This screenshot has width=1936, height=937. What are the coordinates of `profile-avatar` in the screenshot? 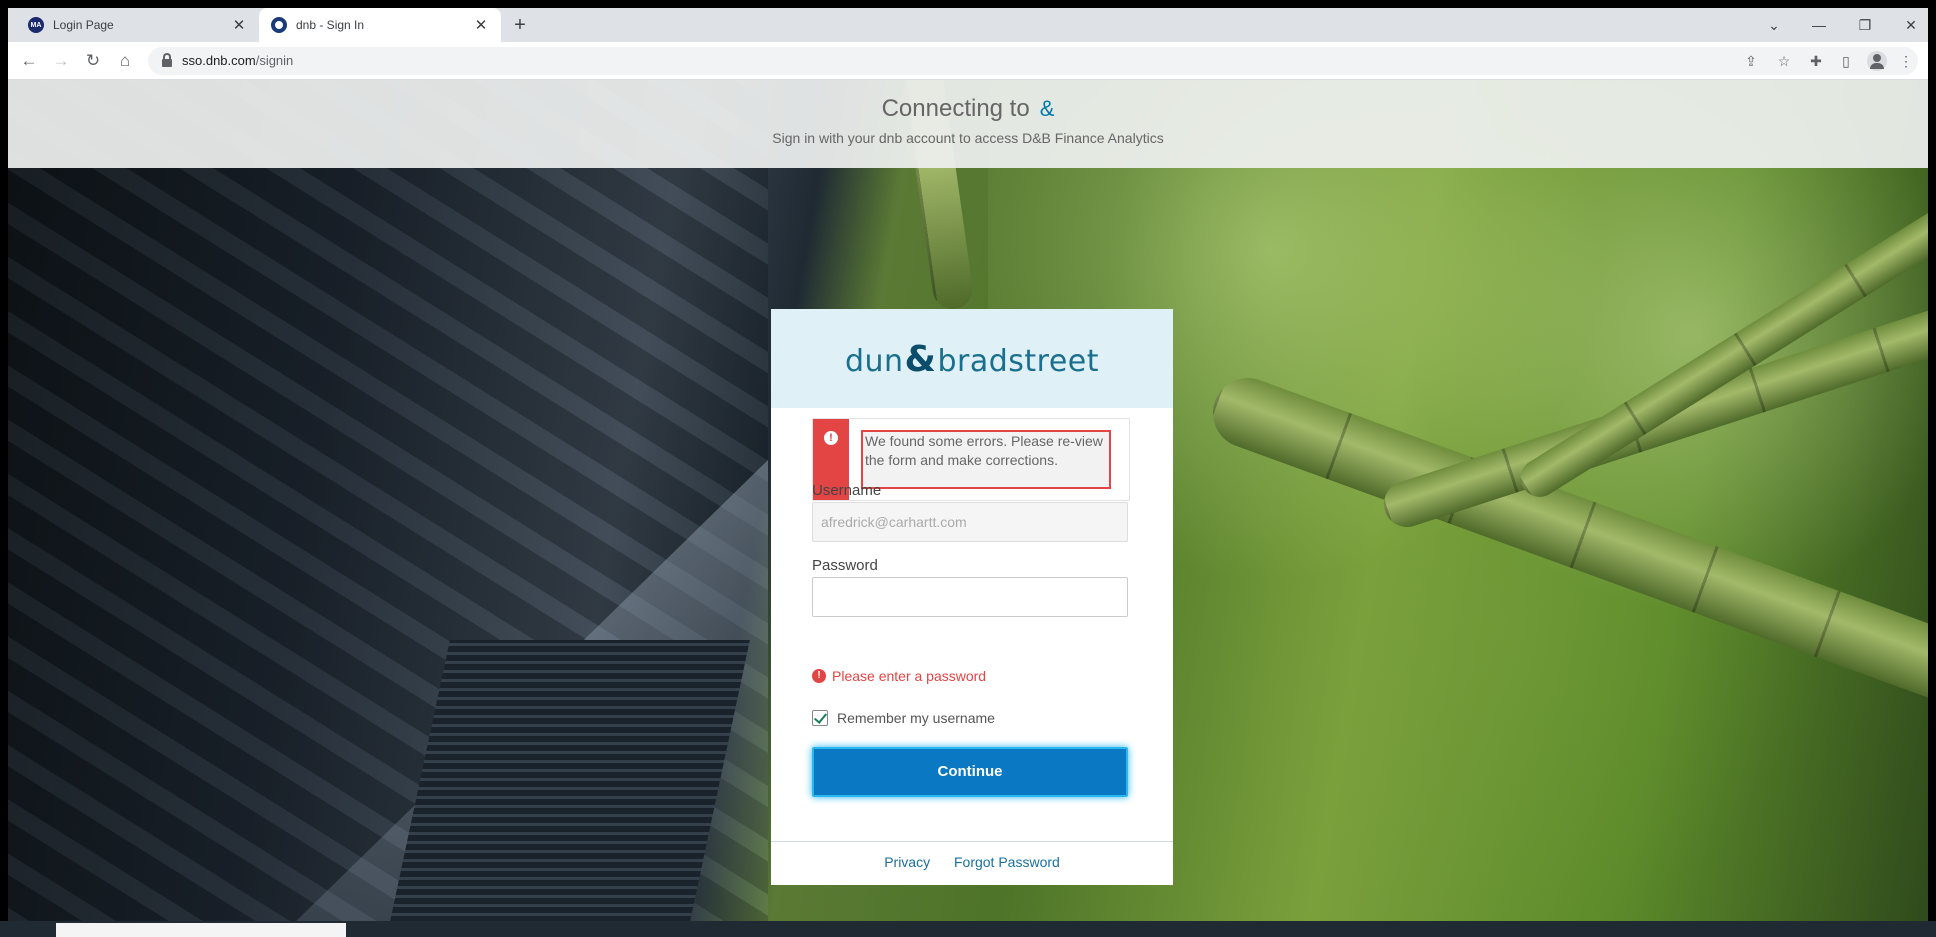 It's located at (1877, 61).